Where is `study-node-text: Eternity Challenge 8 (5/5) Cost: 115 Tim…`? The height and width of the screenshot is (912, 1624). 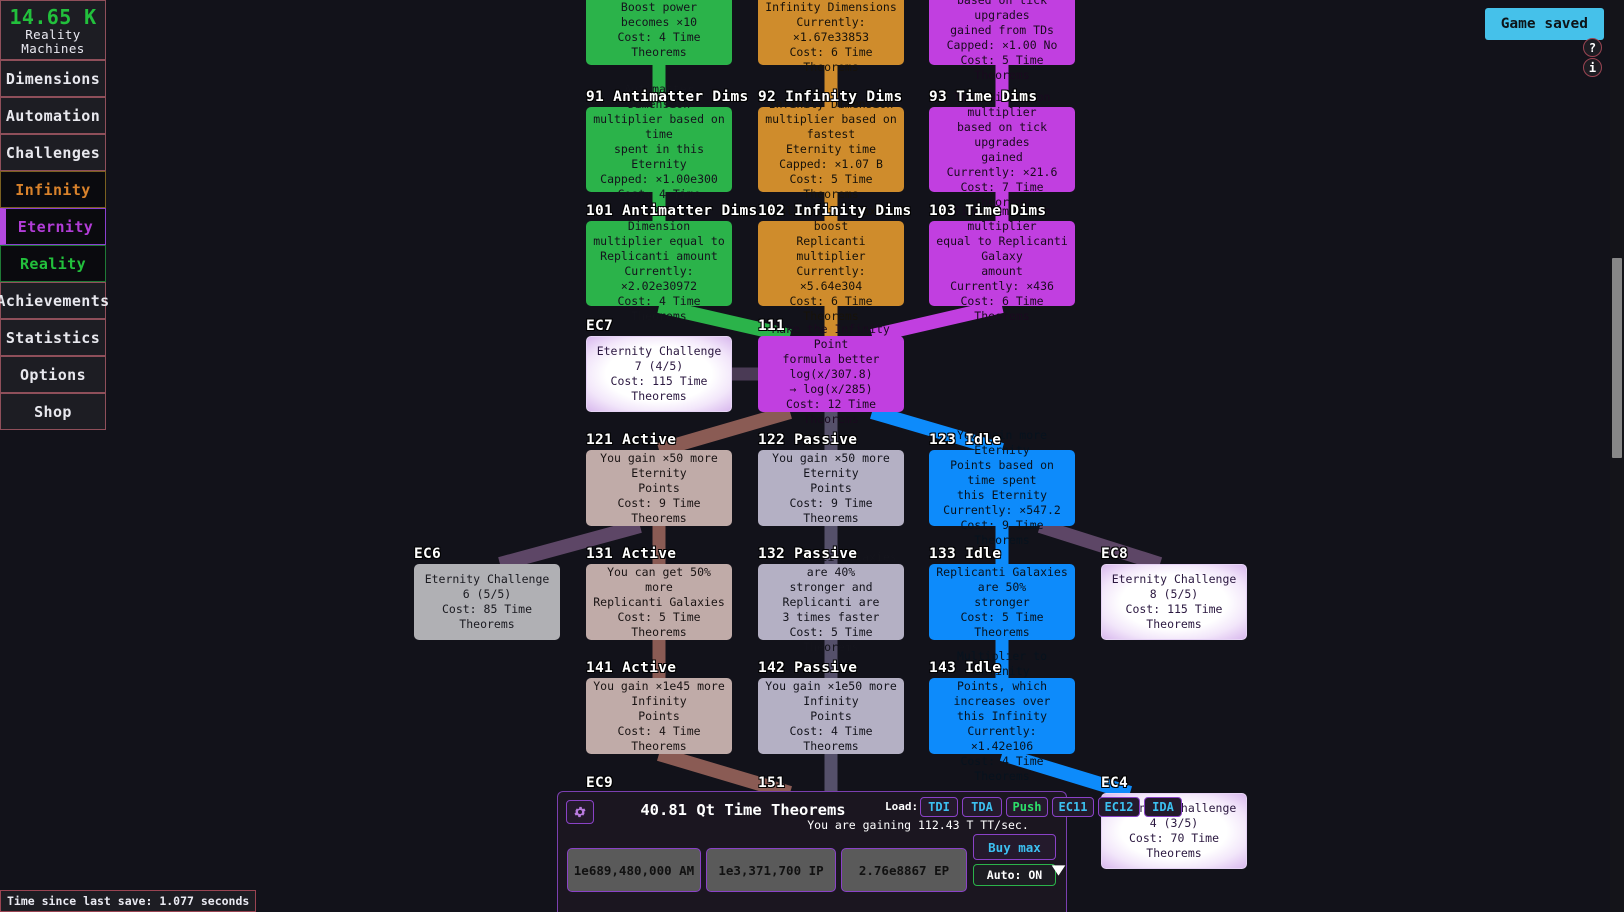 study-node-text: Eternity Challenge 8 (5/5) Cost: 115 Tim… is located at coordinates (1174, 601).